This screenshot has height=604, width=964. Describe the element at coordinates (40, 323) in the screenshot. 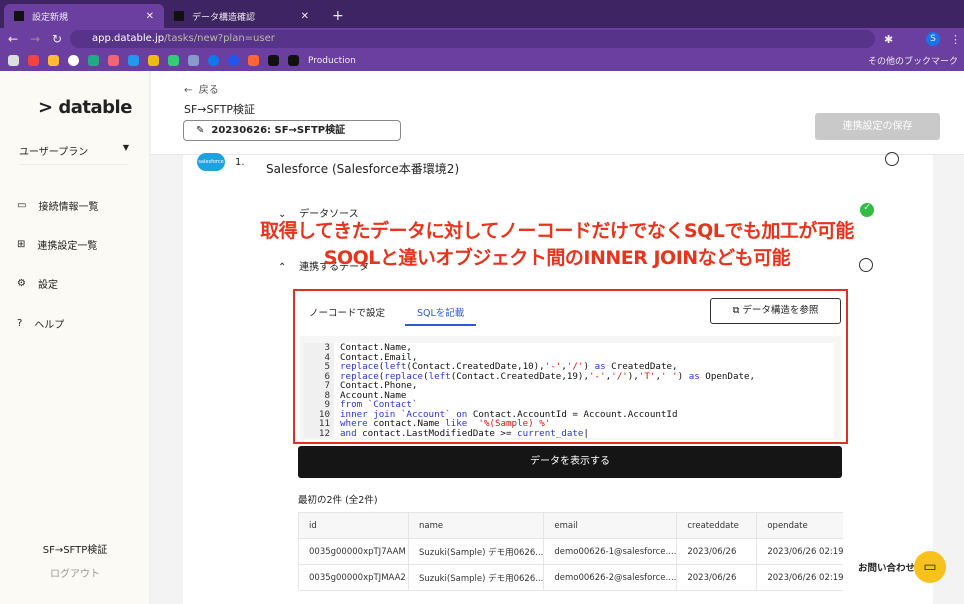

I see `sidebar-item-help: ? ヘルプ` at that location.